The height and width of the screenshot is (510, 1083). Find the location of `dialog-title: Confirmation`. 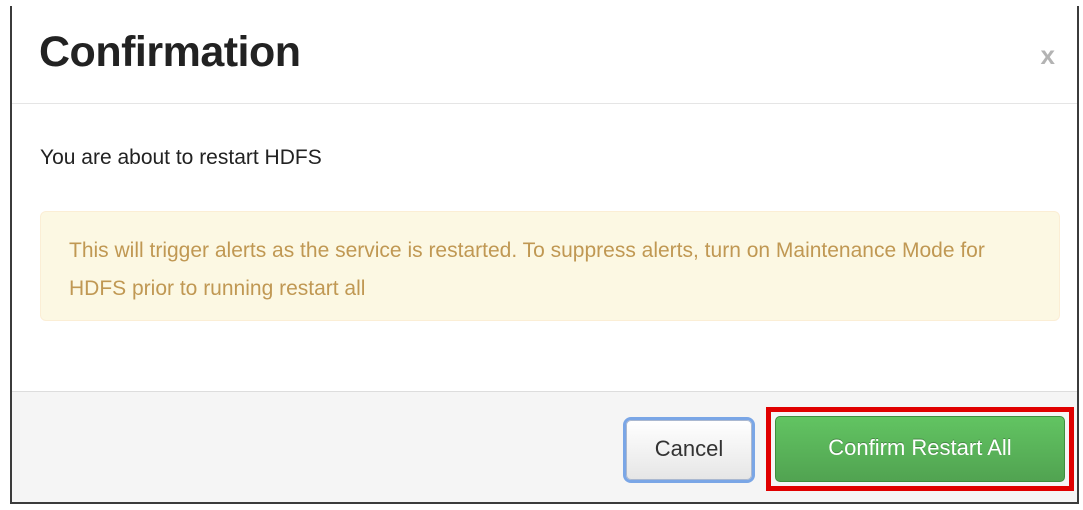

dialog-title: Confirmation is located at coordinates (170, 52).